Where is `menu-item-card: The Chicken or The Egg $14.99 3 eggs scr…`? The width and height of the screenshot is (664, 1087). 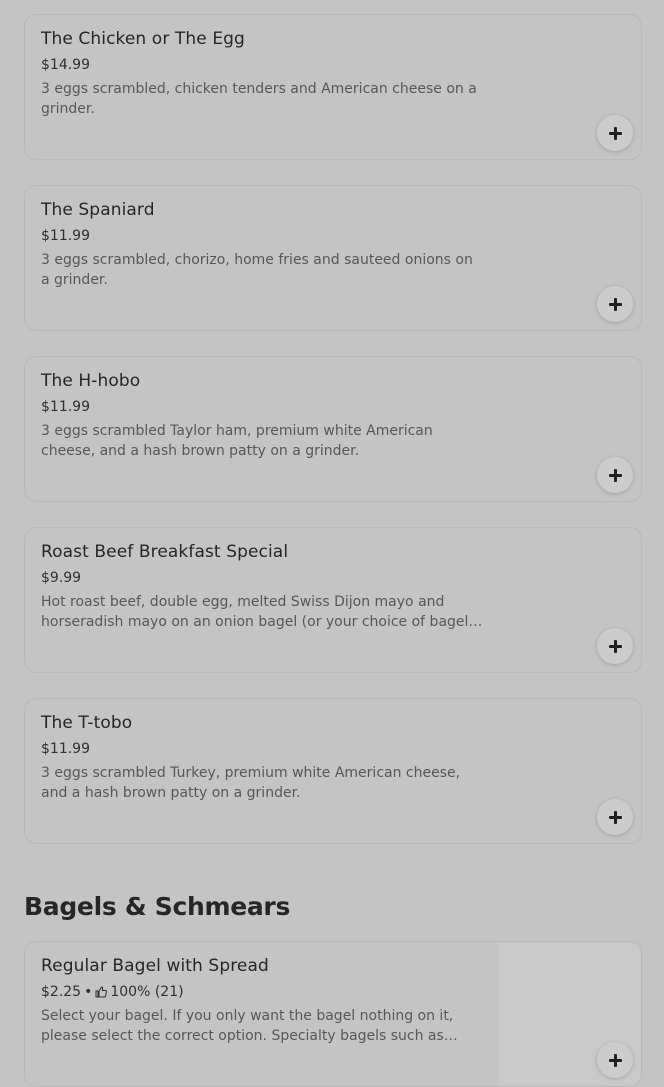
menu-item-card: The Chicken or The Egg $14.99 3 eggs scr… is located at coordinates (333, 87).